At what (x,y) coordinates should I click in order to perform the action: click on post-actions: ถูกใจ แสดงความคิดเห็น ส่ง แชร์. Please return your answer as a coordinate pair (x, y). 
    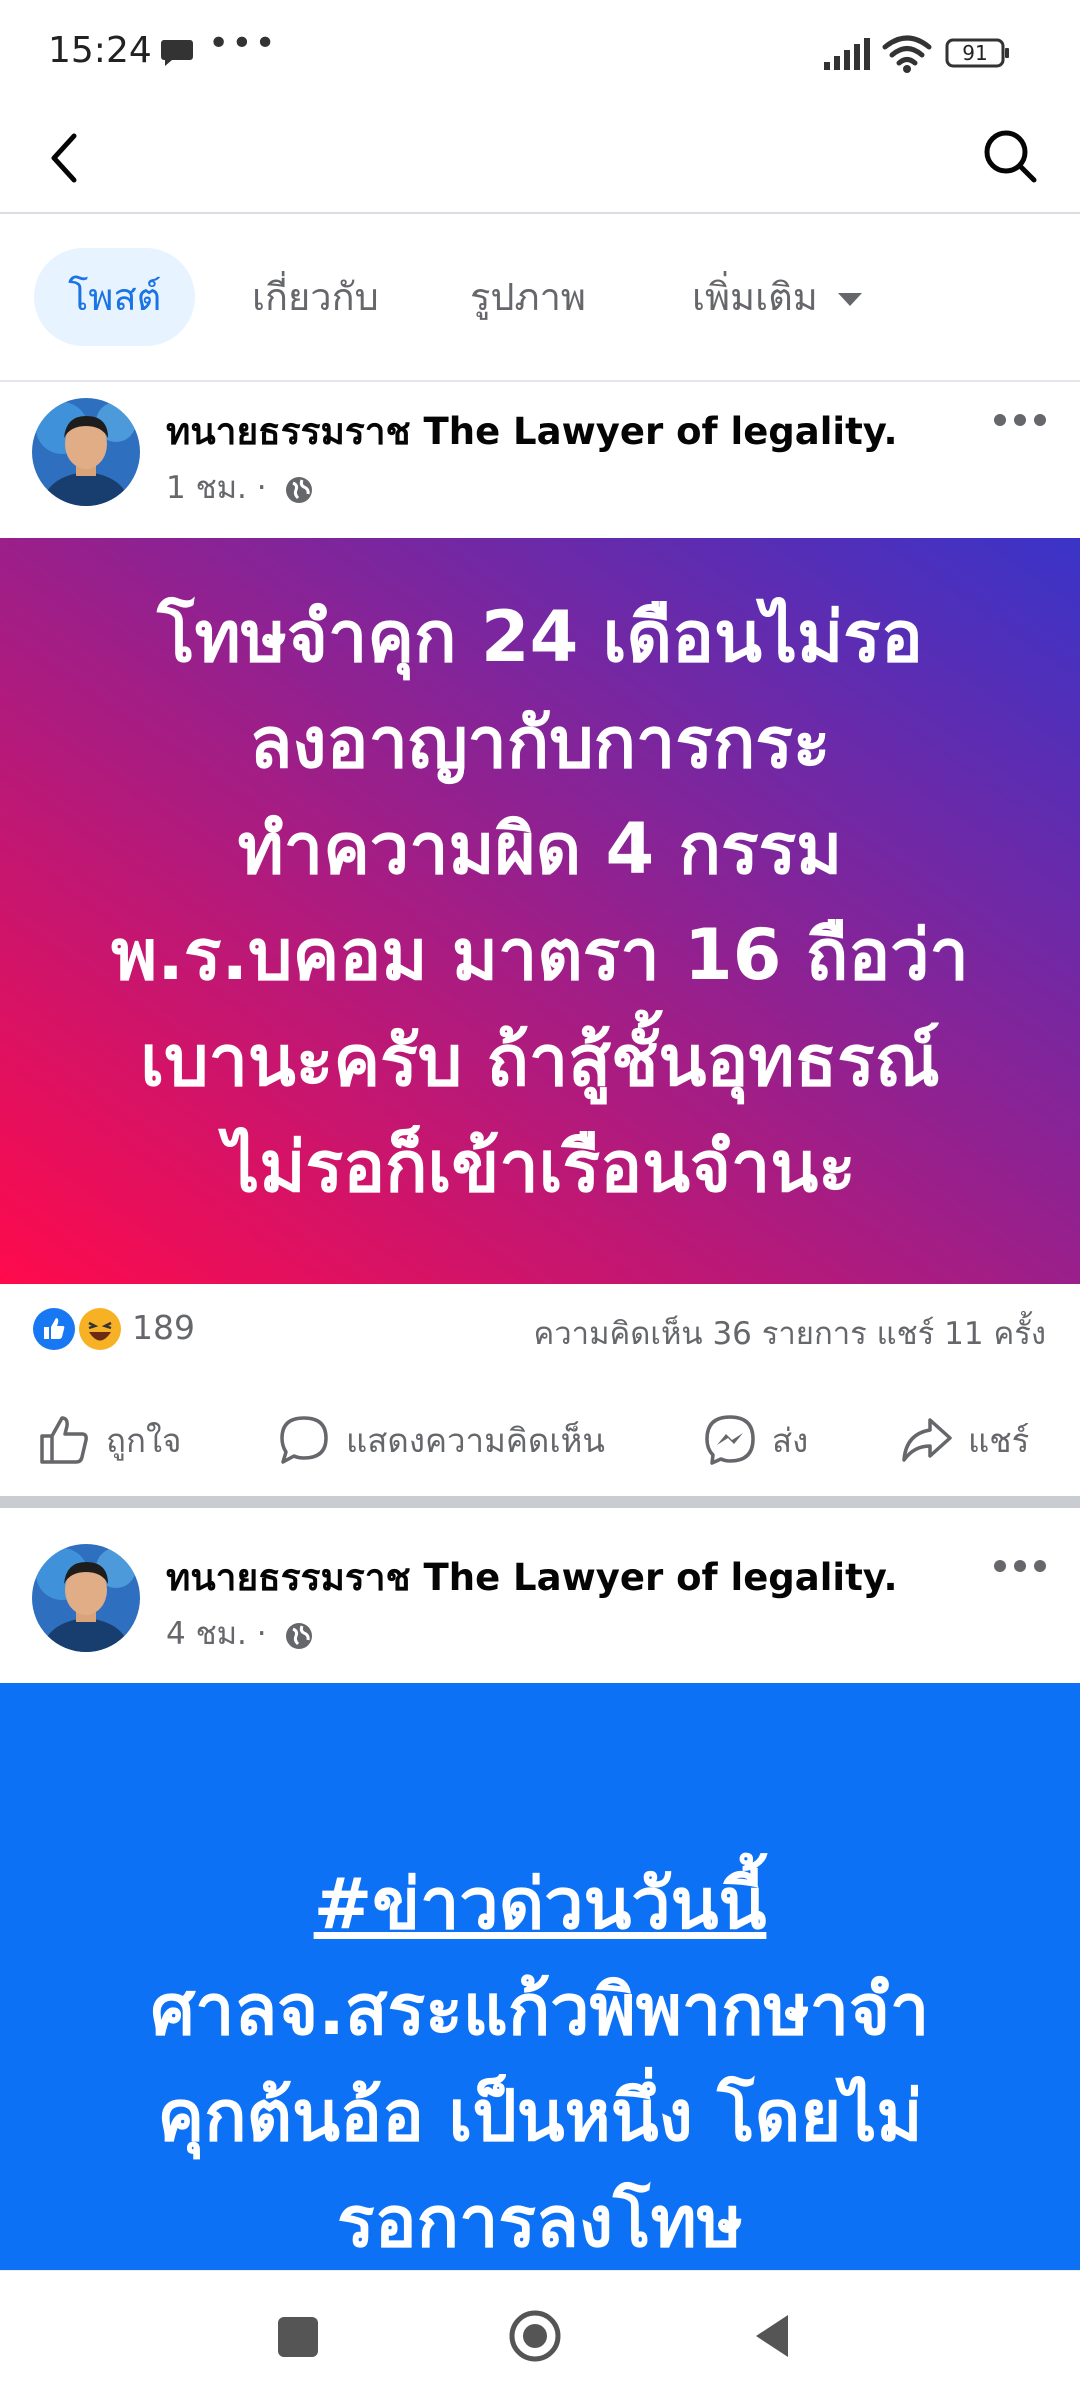
    Looking at the image, I should click on (540, 1440).